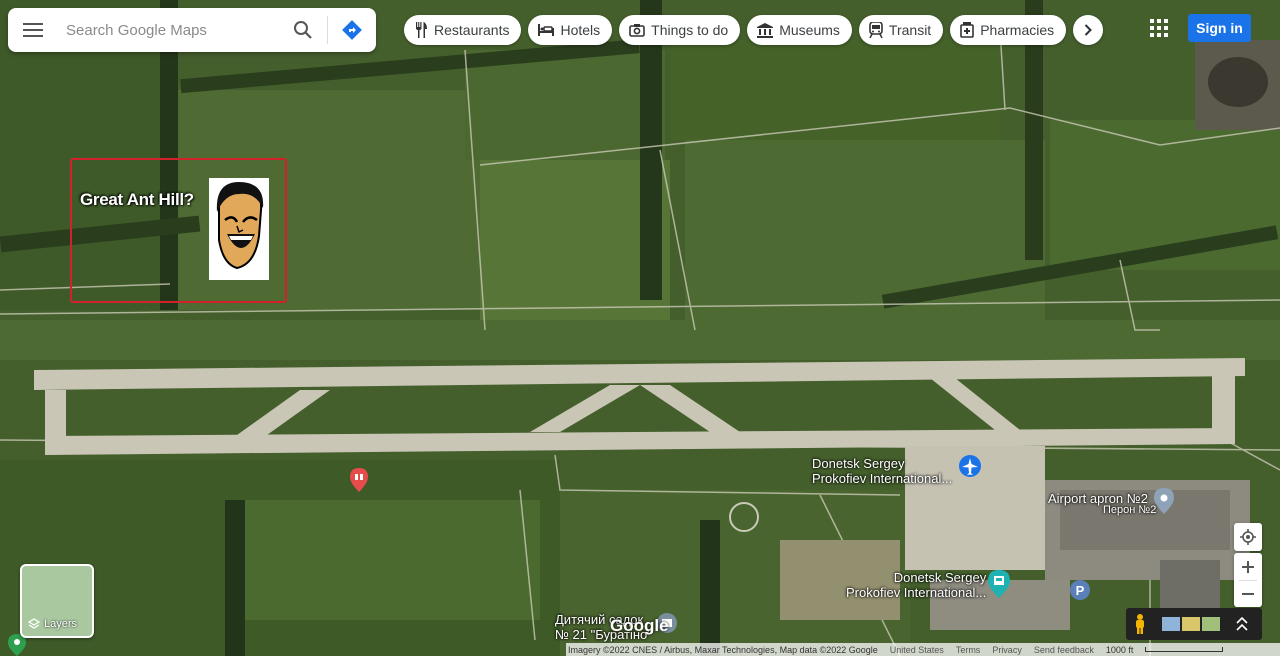  I want to click on sign-in-button: Sign in, so click(1219, 28).